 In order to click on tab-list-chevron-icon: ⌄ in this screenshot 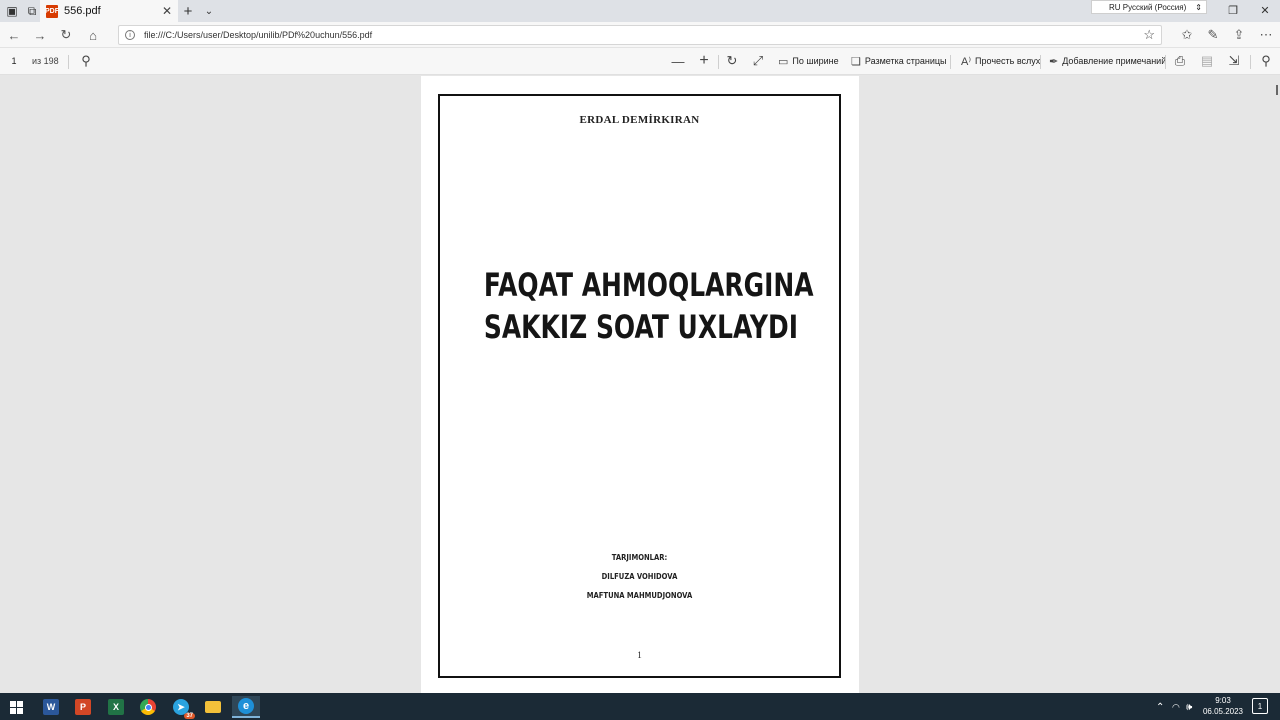, I will do `click(209, 11)`.